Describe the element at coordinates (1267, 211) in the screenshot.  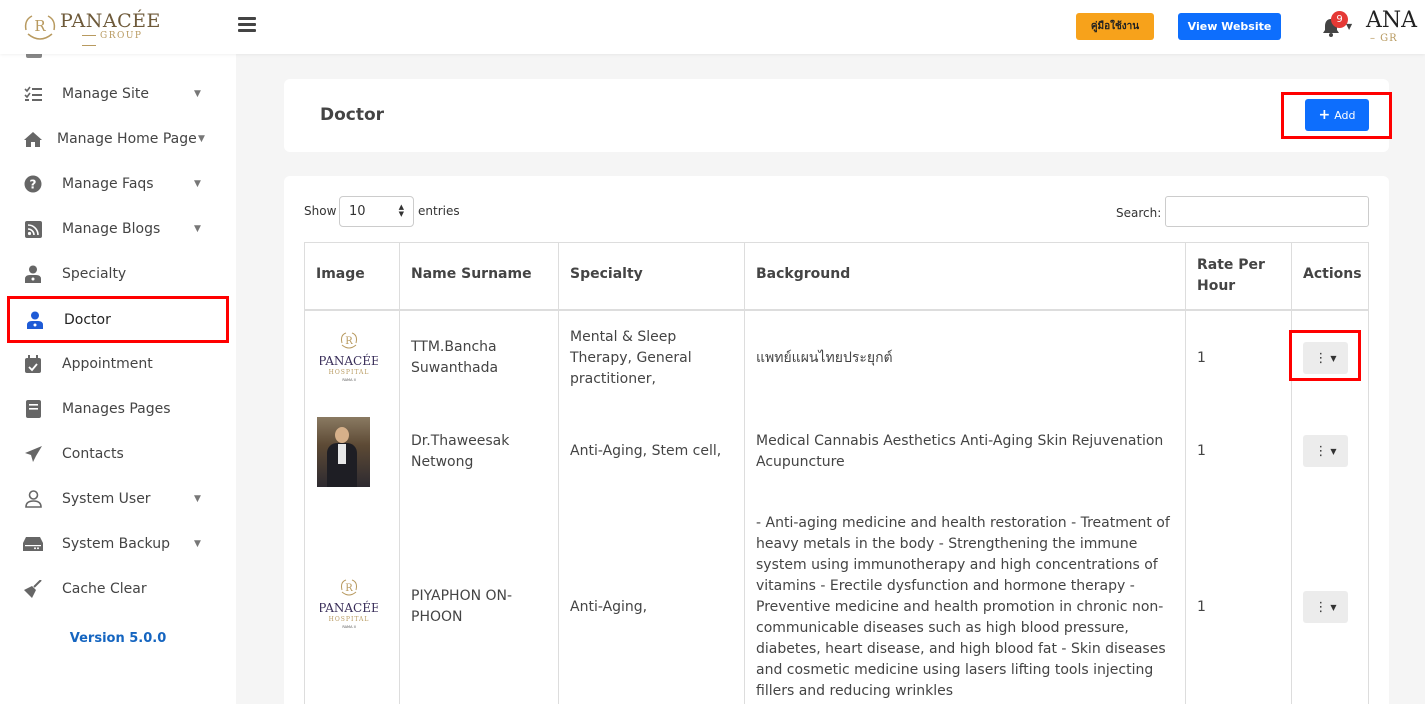
I see `search-input` at that location.